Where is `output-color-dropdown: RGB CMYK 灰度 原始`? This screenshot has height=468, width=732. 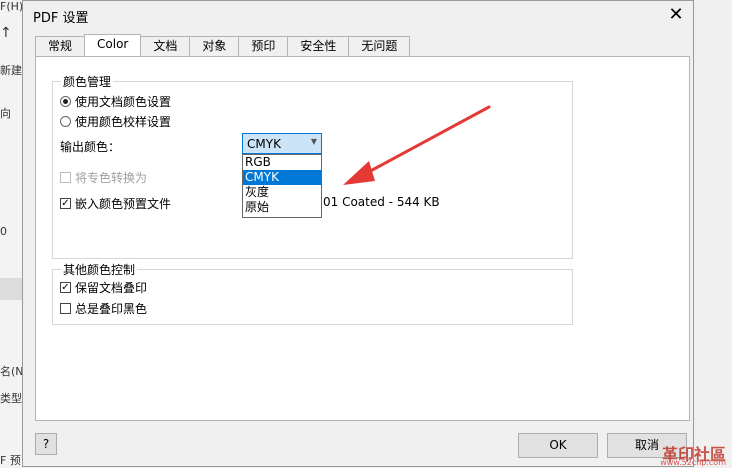
output-color-dropdown: RGB CMYK 灰度 原始 is located at coordinates (282, 186).